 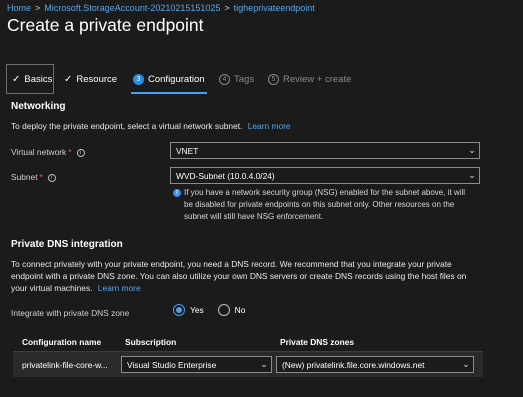 I want to click on radio-no-label: No, so click(x=240, y=310).